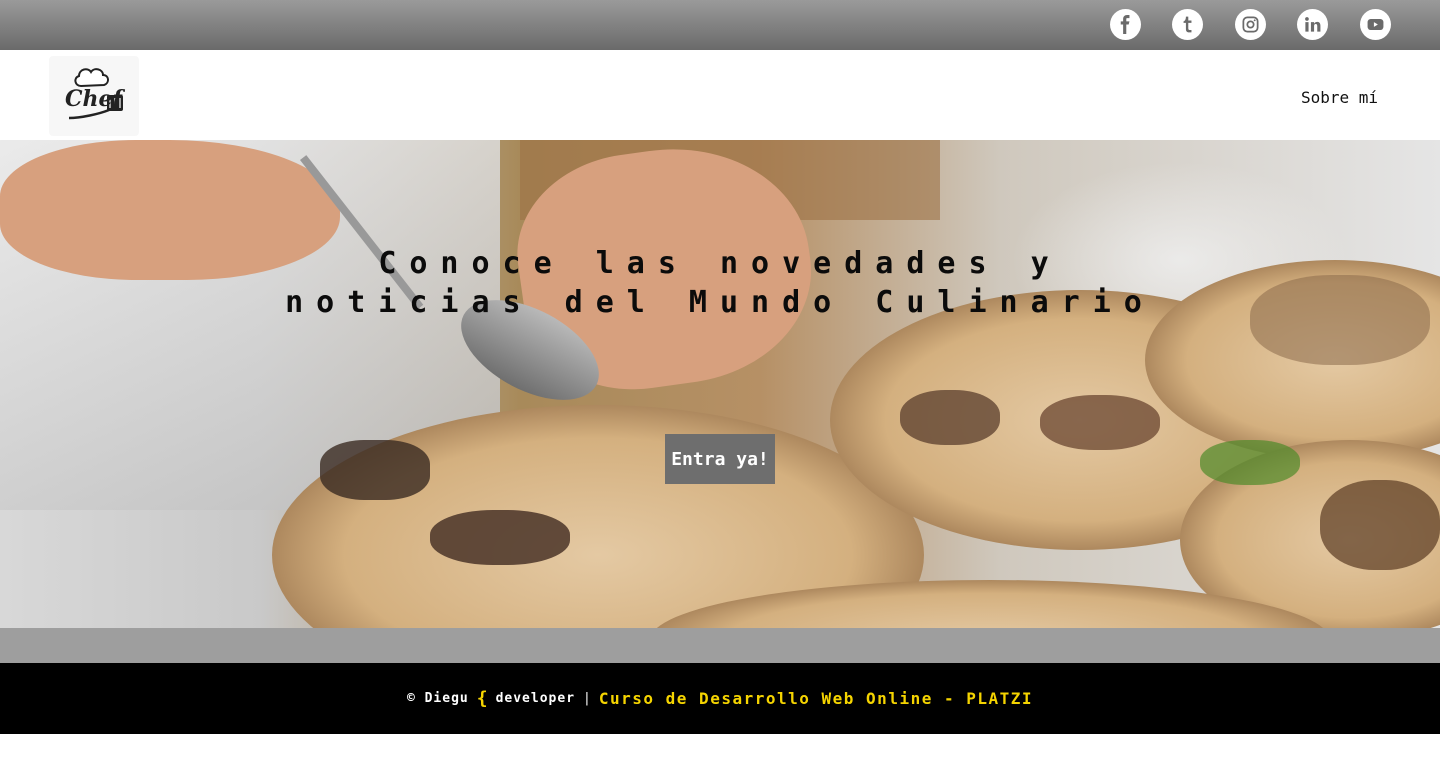 The width and height of the screenshot is (1440, 757). I want to click on youtube-icon, so click(1375, 24).